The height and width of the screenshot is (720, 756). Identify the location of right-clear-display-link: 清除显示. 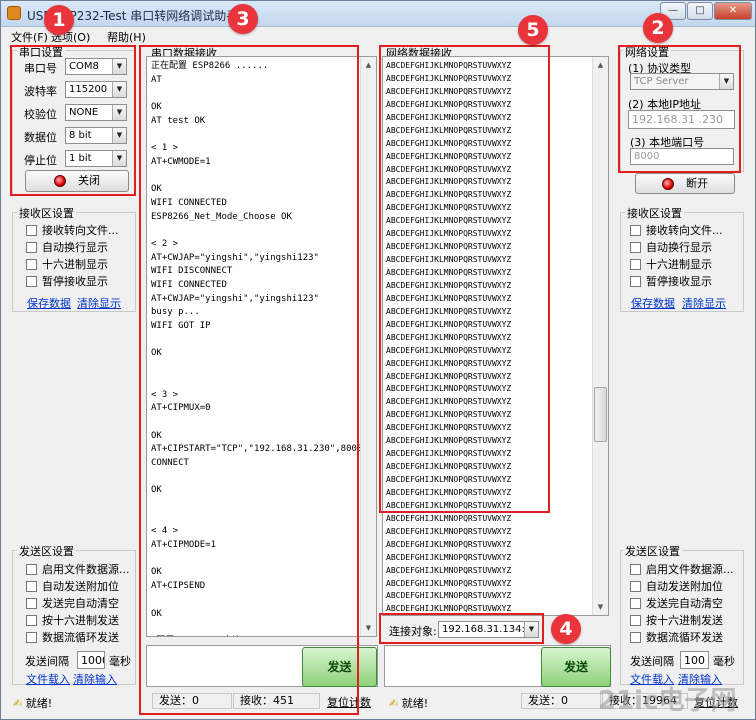
(704, 303).